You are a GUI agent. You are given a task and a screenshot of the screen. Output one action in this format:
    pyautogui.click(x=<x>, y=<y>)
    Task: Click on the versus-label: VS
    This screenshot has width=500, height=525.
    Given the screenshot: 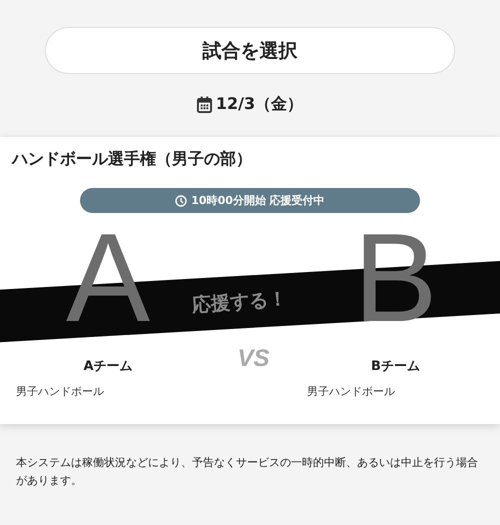 What is the action you would take?
    pyautogui.click(x=253, y=359)
    